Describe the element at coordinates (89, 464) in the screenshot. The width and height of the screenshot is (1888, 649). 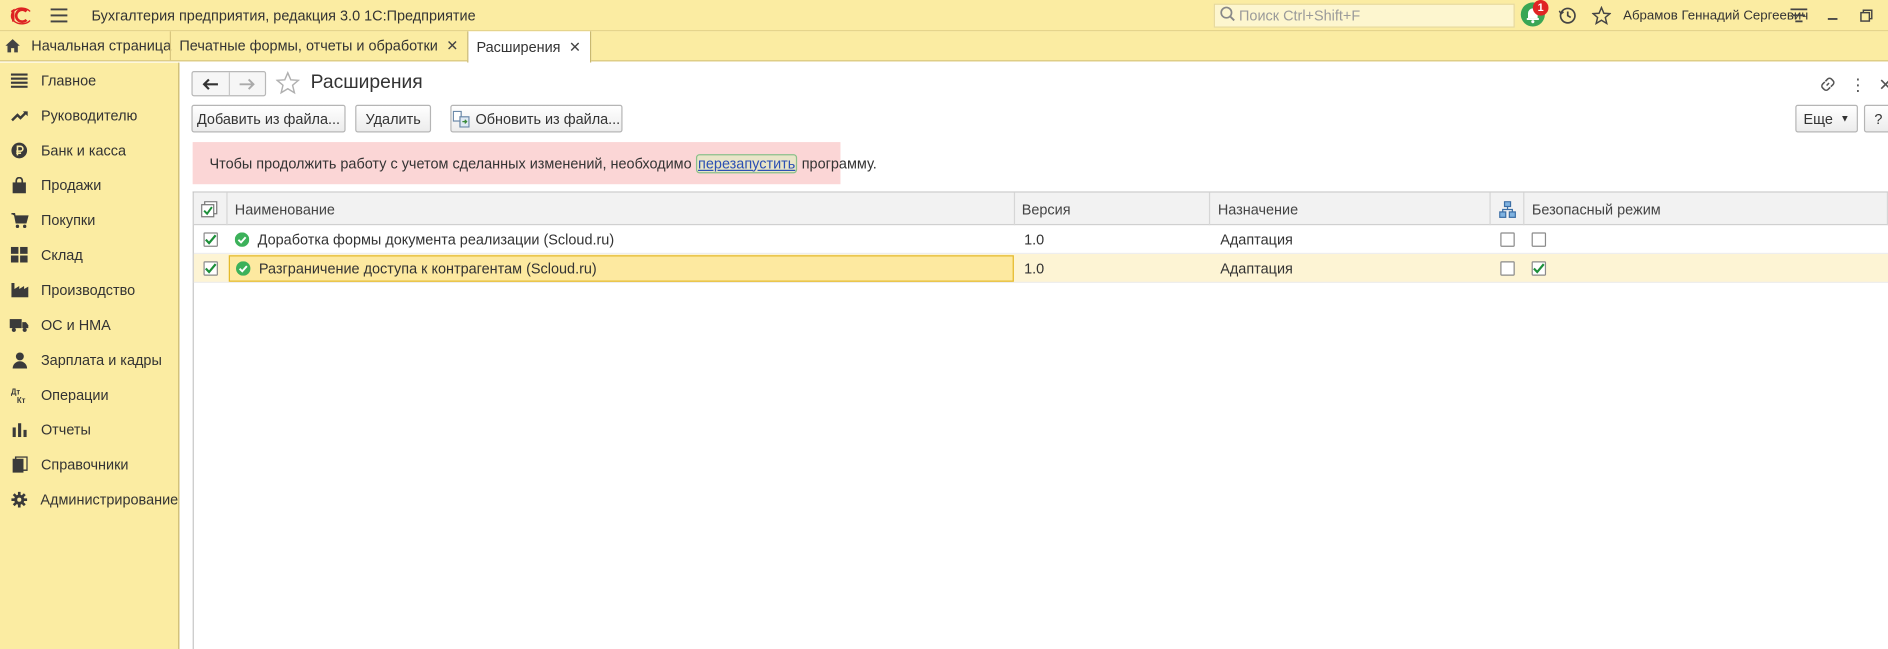
I see `sidebar-item-references: Справочники` at that location.